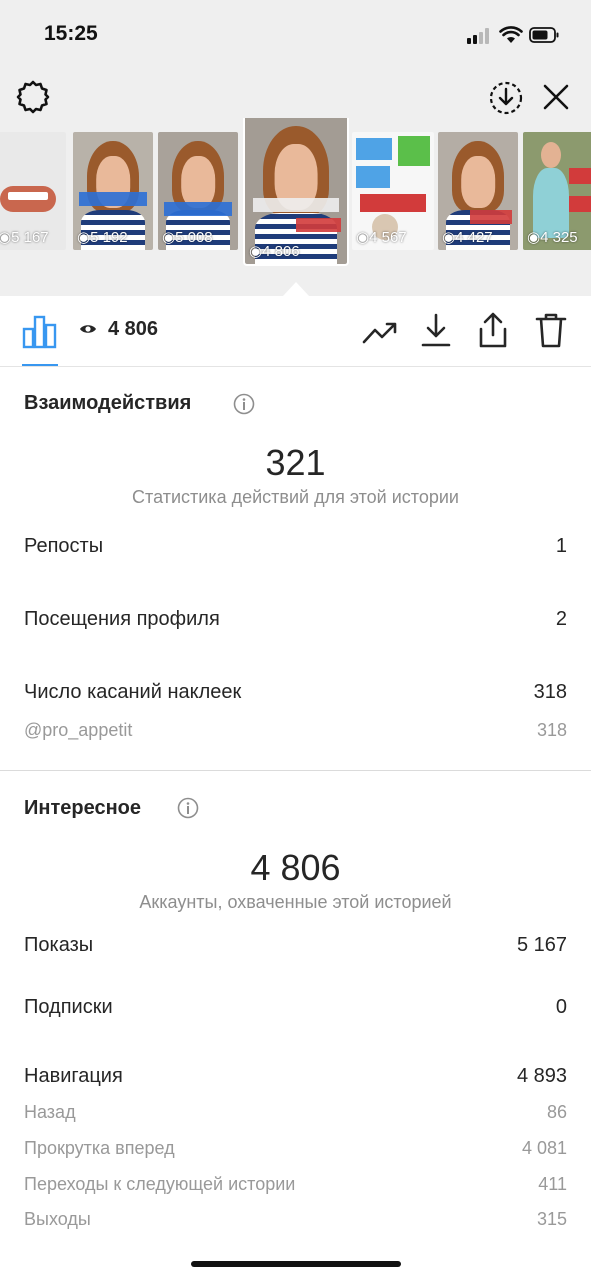  What do you see at coordinates (436, 330) in the screenshot?
I see `download-icon` at bounding box center [436, 330].